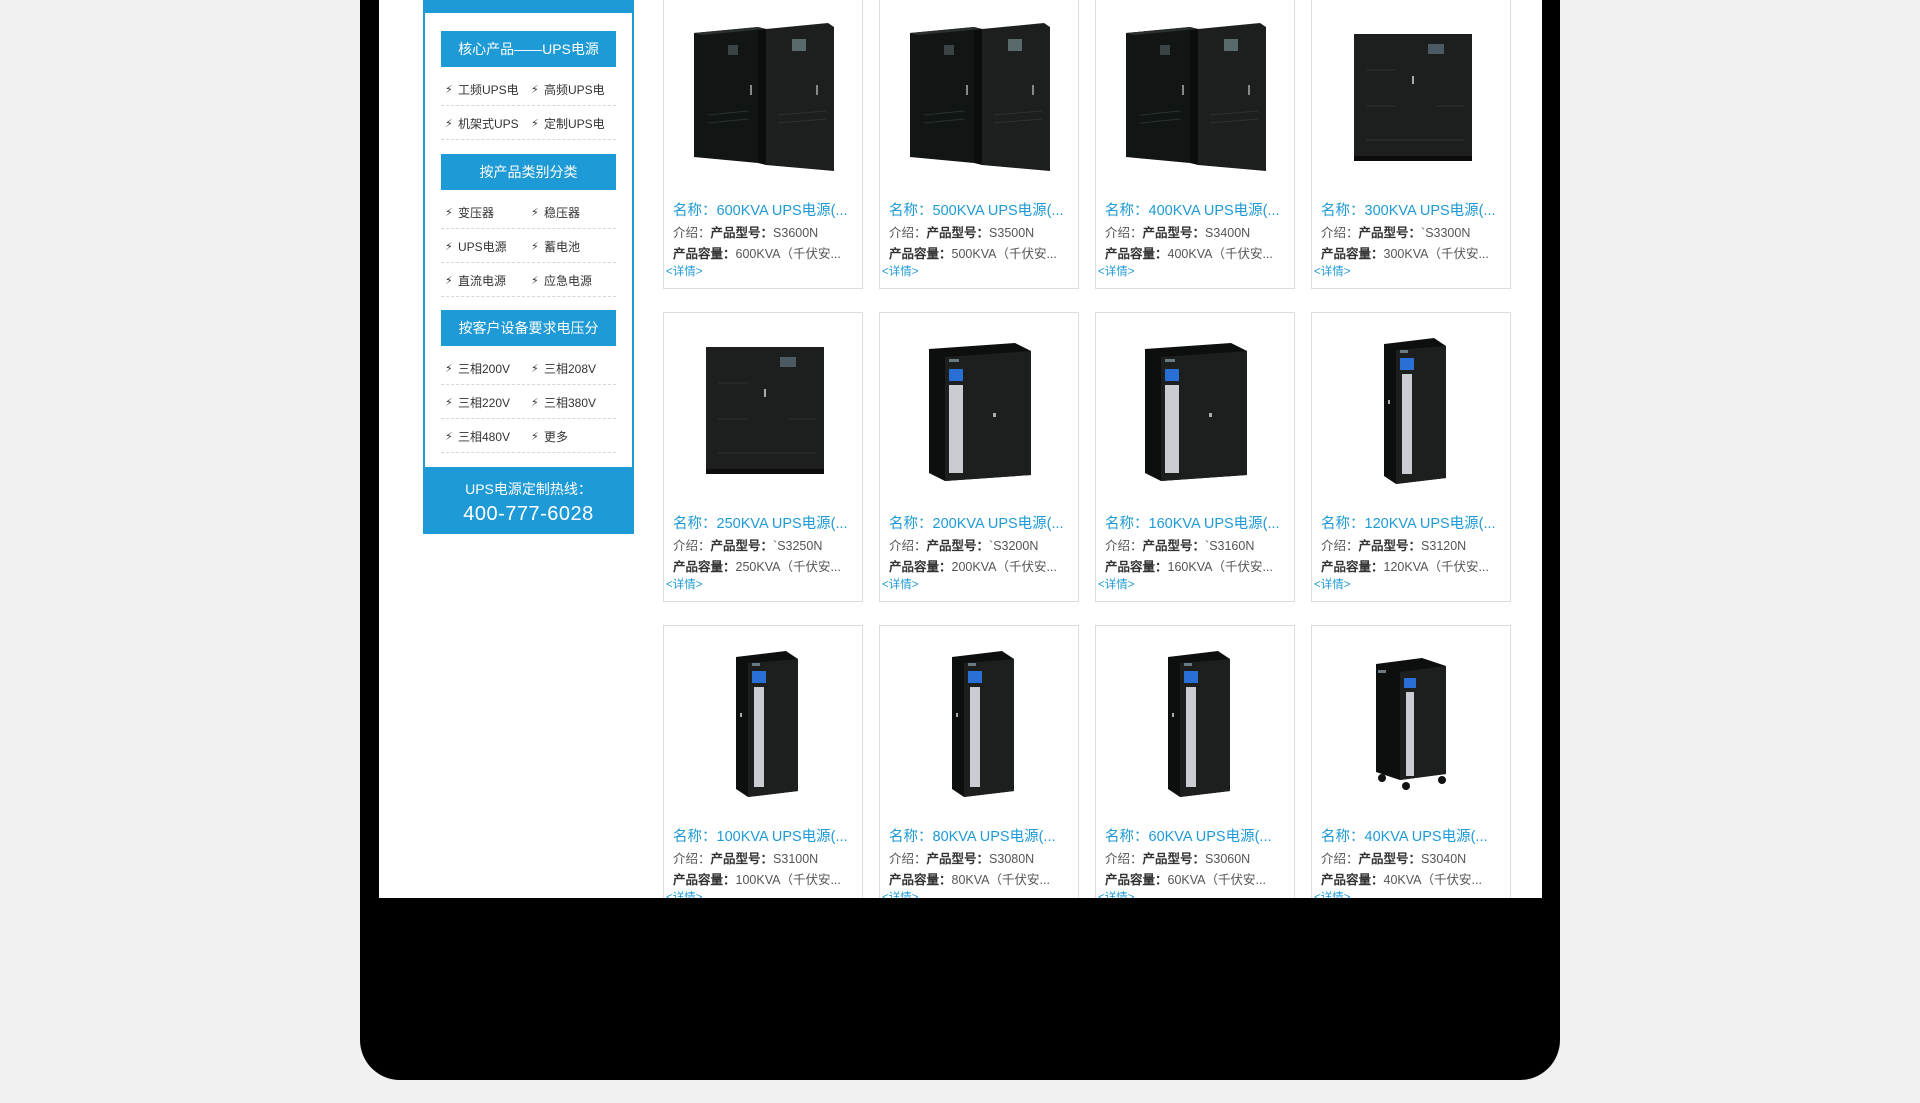 The width and height of the screenshot is (1920, 1103). Describe the element at coordinates (484, 436) in the screenshot. I see `sidebar-link: ⚡ 三相480V` at that location.